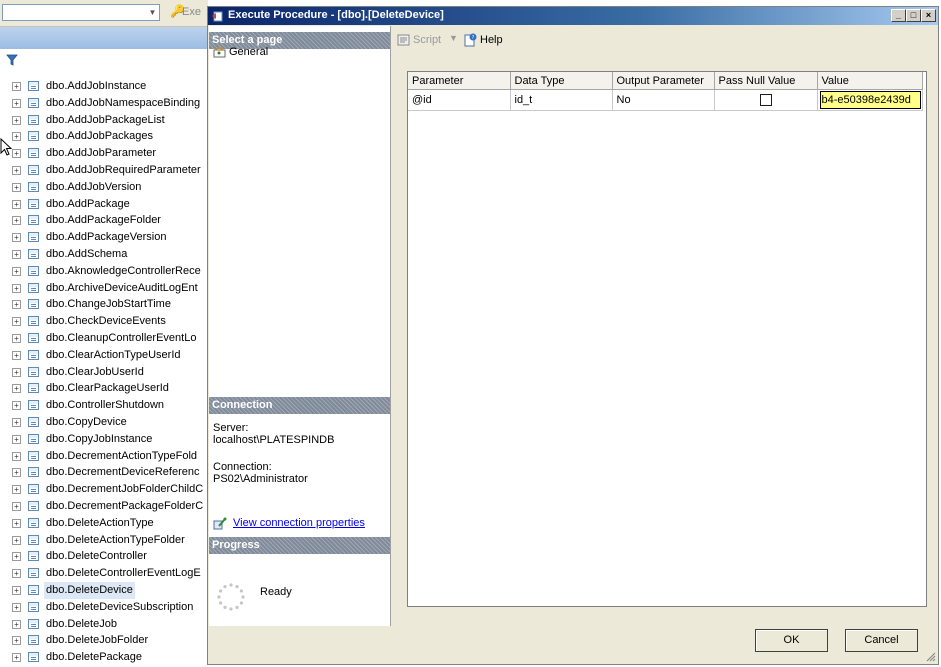 The height and width of the screenshot is (667, 941). Describe the element at coordinates (561, 81) in the screenshot. I see `column-header-data-type: Data Type` at that location.